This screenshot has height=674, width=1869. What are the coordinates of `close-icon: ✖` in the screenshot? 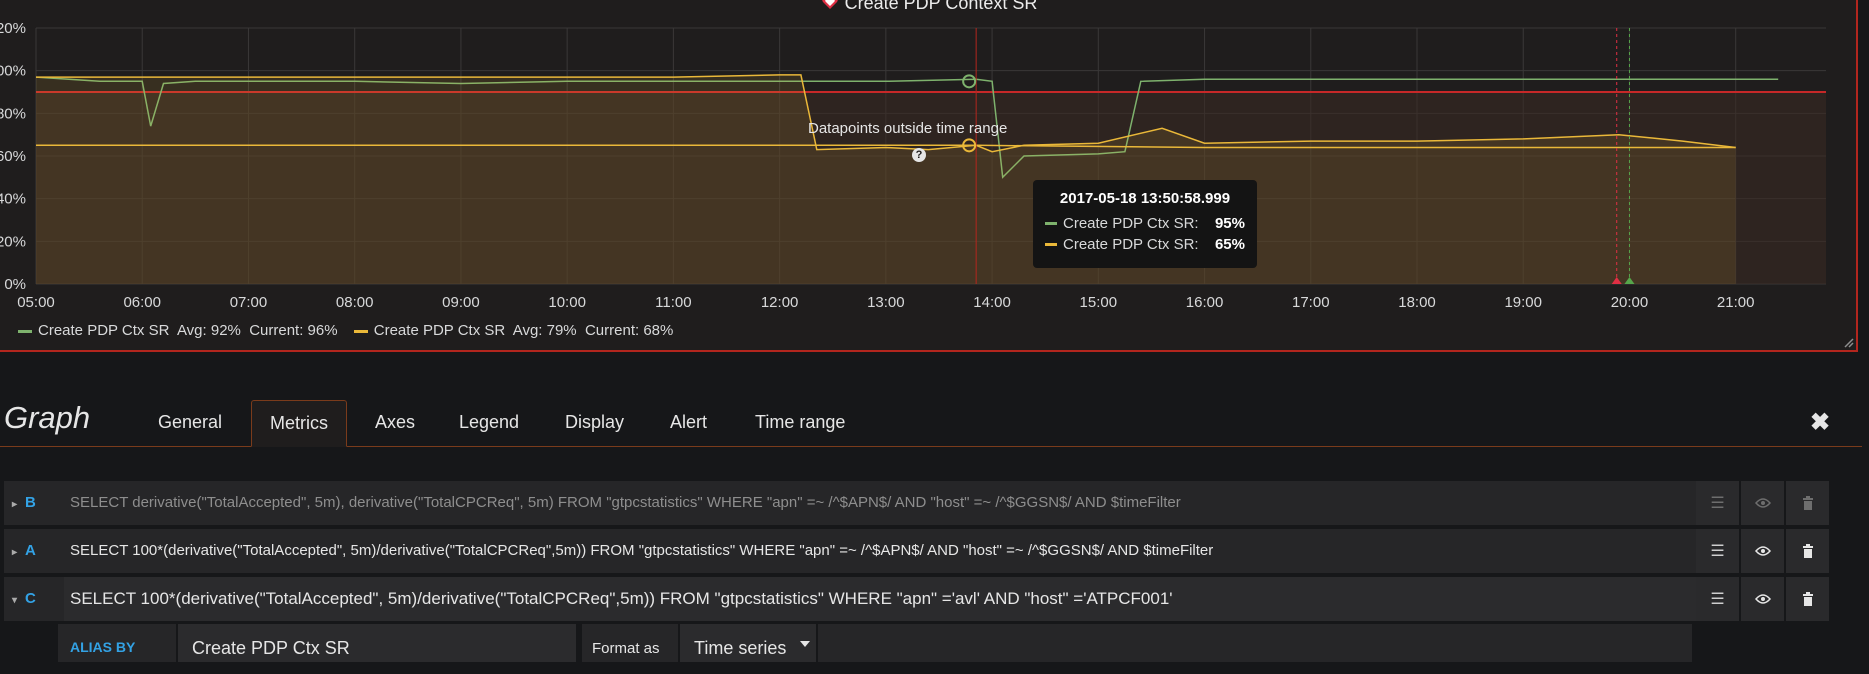 It's located at (1820, 422).